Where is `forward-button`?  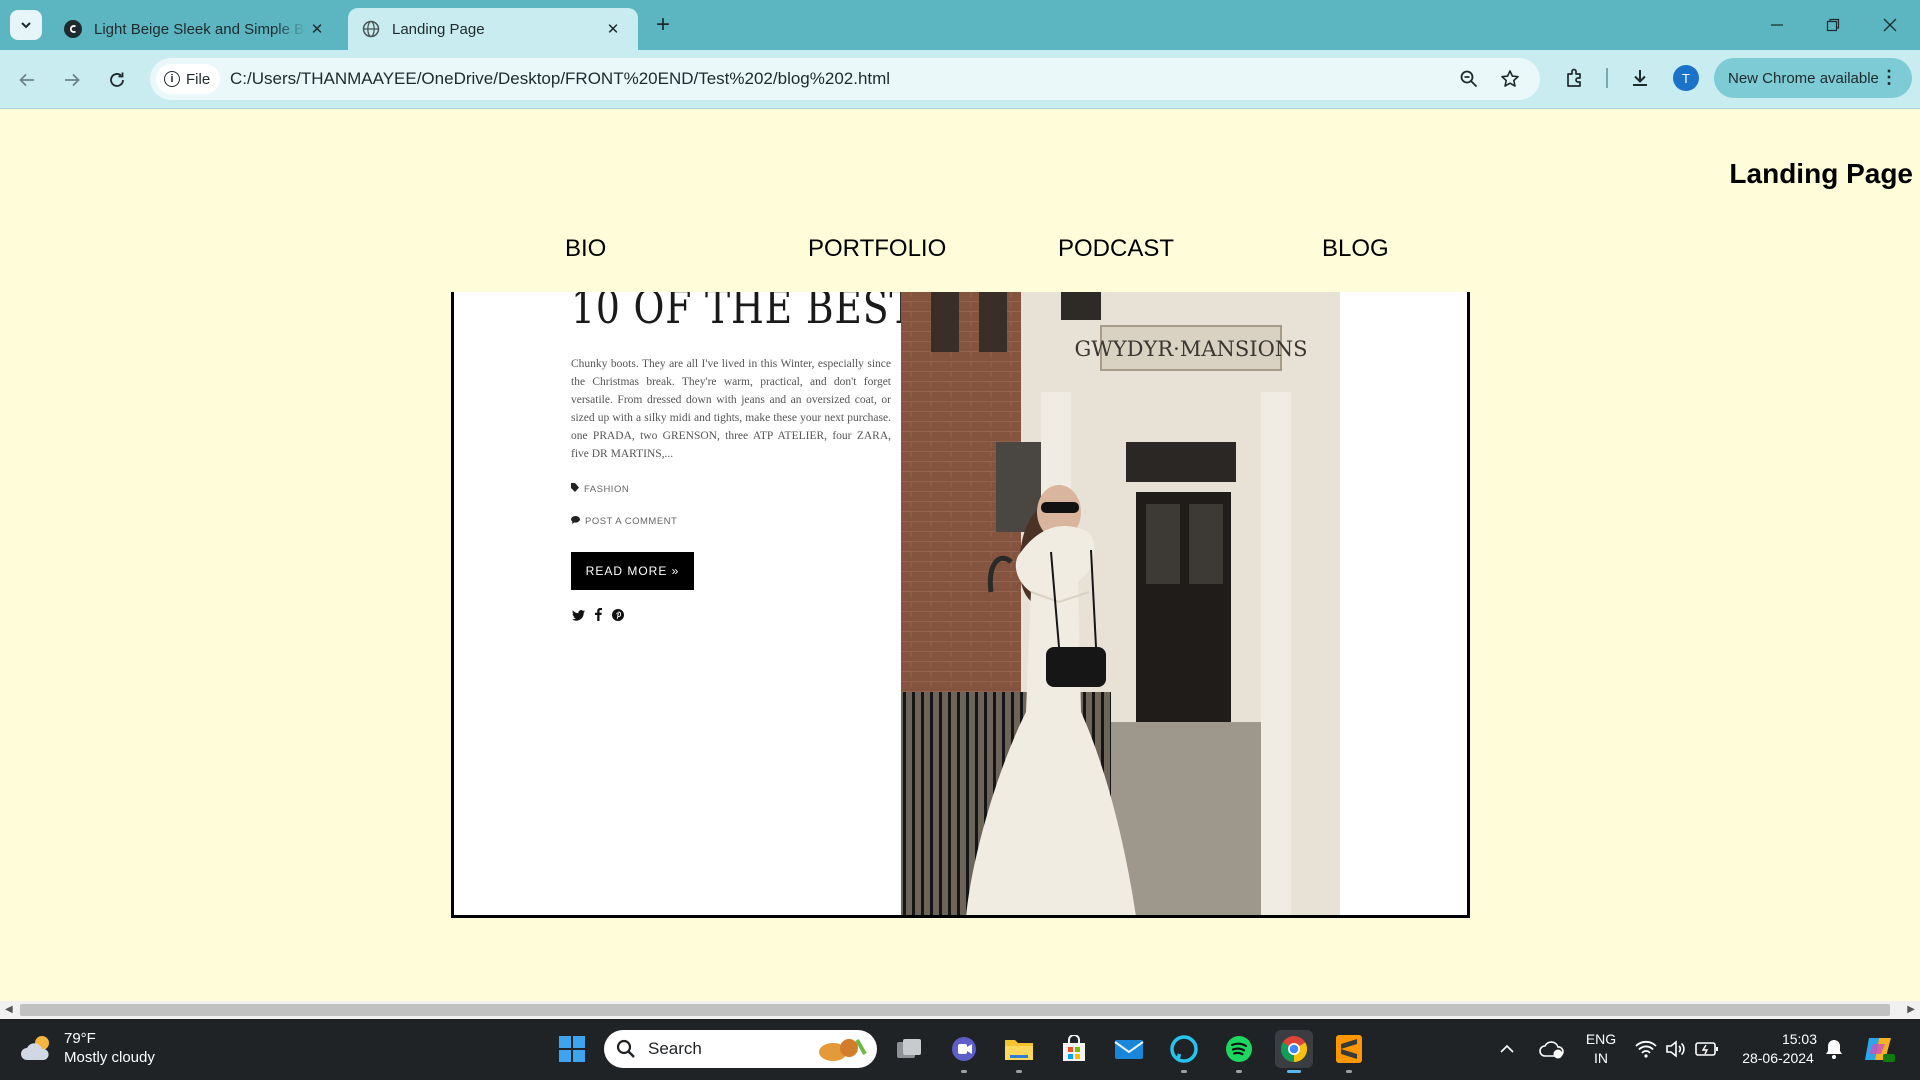 forward-button is located at coordinates (72, 80).